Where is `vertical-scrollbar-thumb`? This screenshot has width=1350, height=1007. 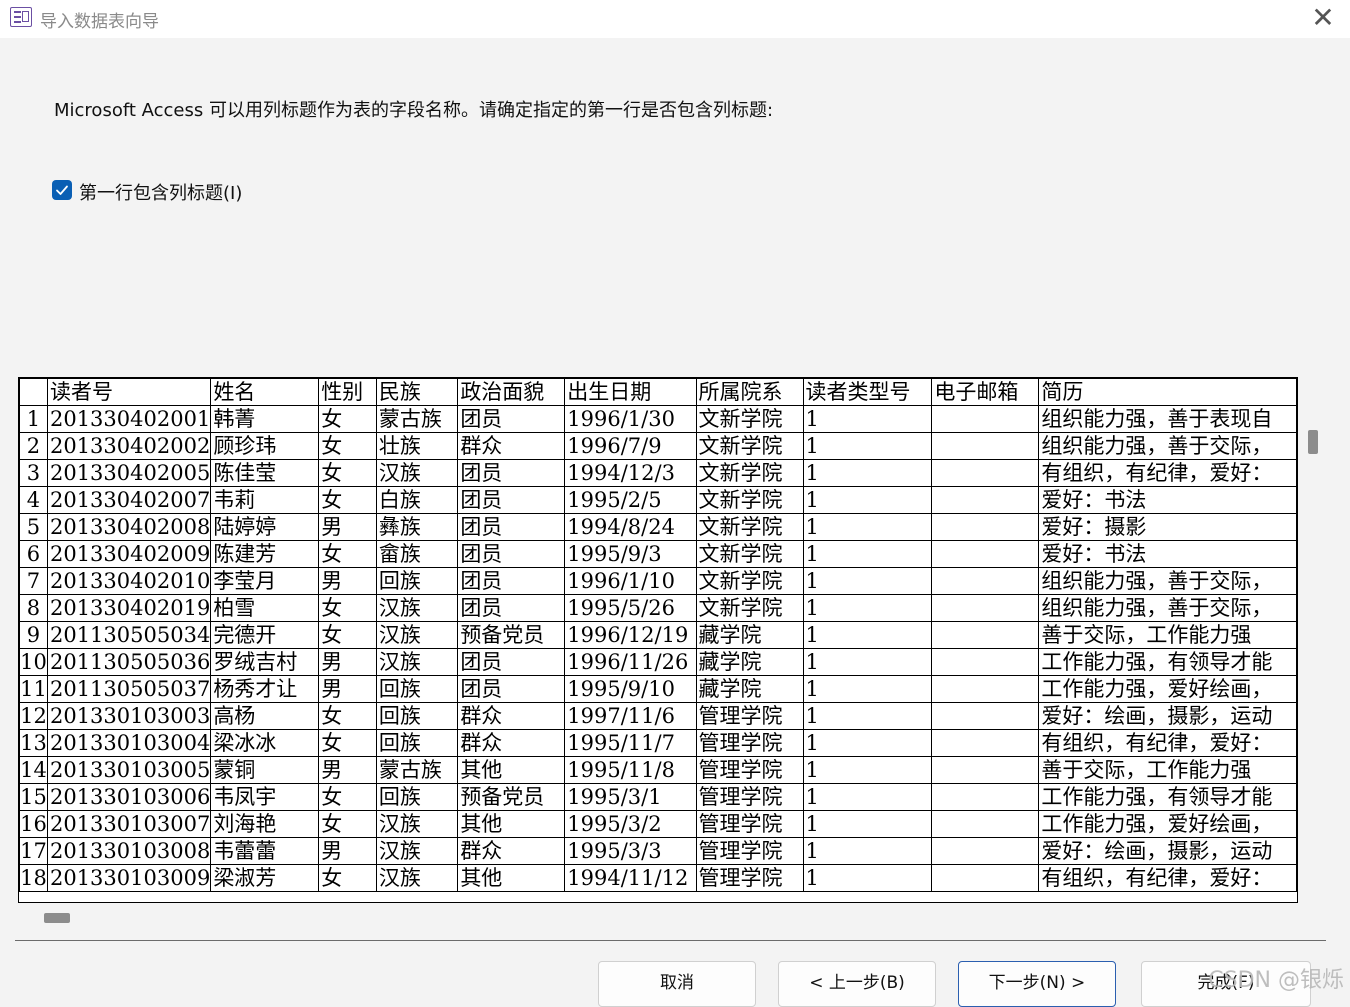 vertical-scrollbar-thumb is located at coordinates (1313, 442).